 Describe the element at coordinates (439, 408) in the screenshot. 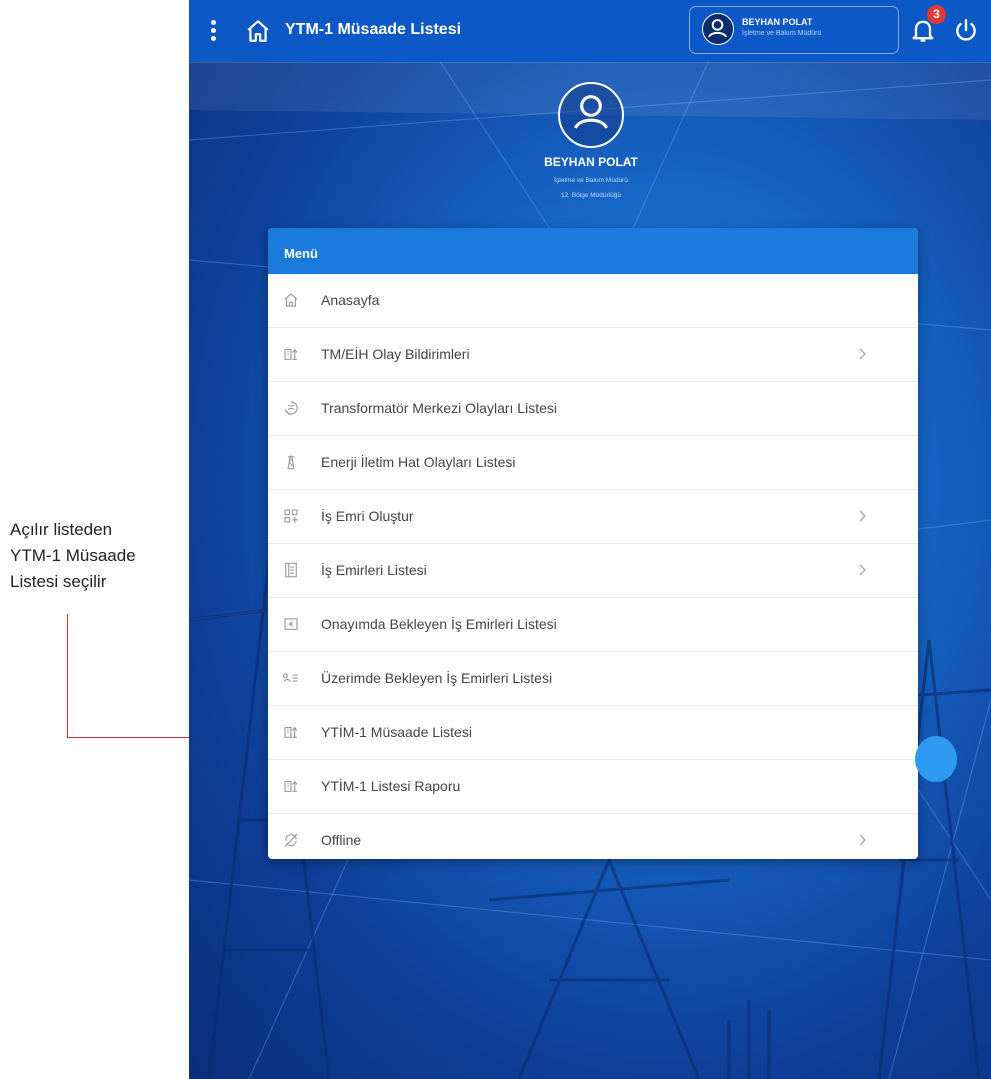

I see `menu-item-label: Transformatör Merkezi Olayları Listesi` at that location.